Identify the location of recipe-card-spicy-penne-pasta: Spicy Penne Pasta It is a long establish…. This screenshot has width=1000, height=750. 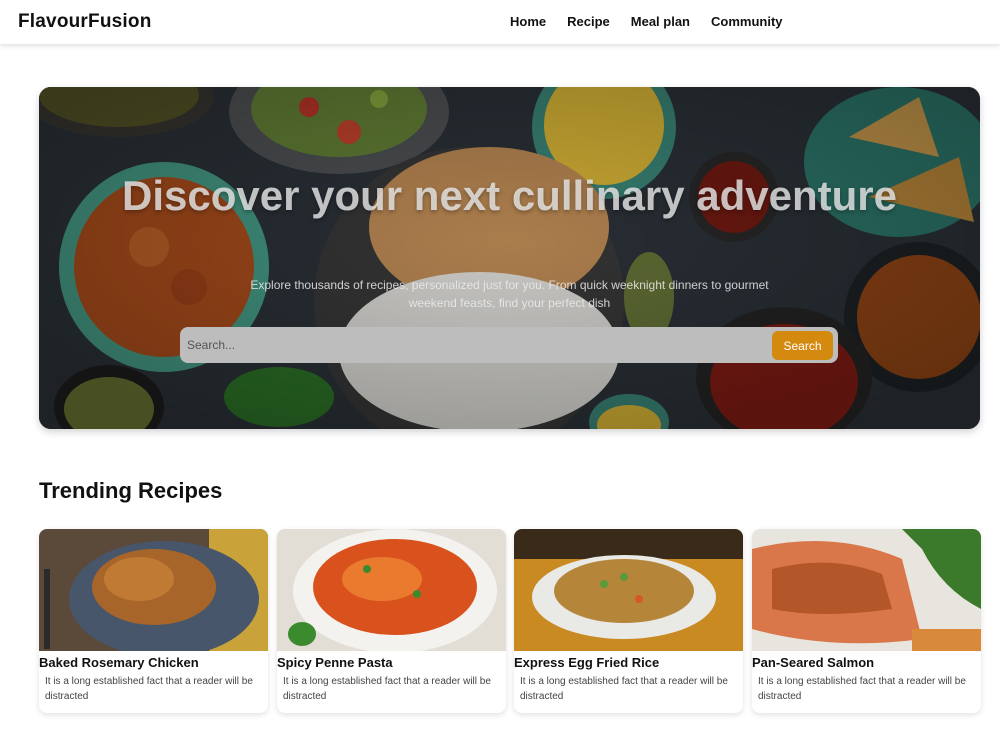
(391, 621).